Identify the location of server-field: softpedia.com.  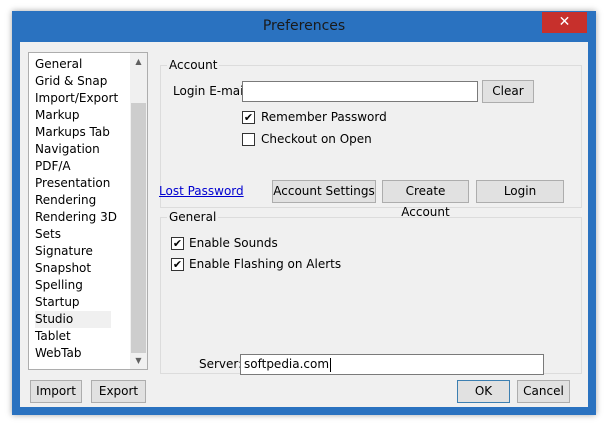
(392, 364).